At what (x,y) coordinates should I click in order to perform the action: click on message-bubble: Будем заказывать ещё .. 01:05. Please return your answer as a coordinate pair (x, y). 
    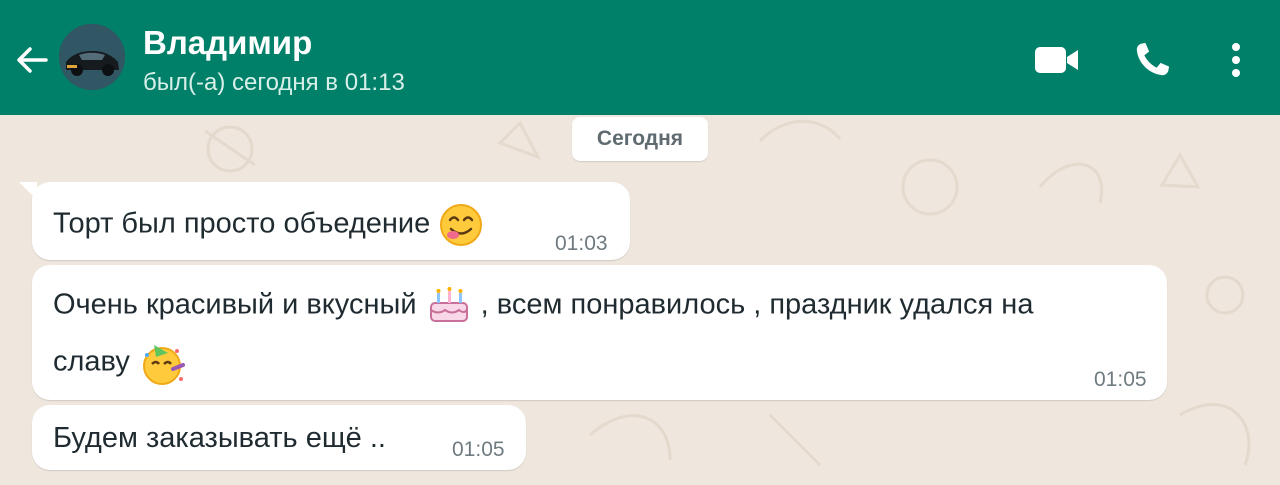
    Looking at the image, I should click on (279, 437).